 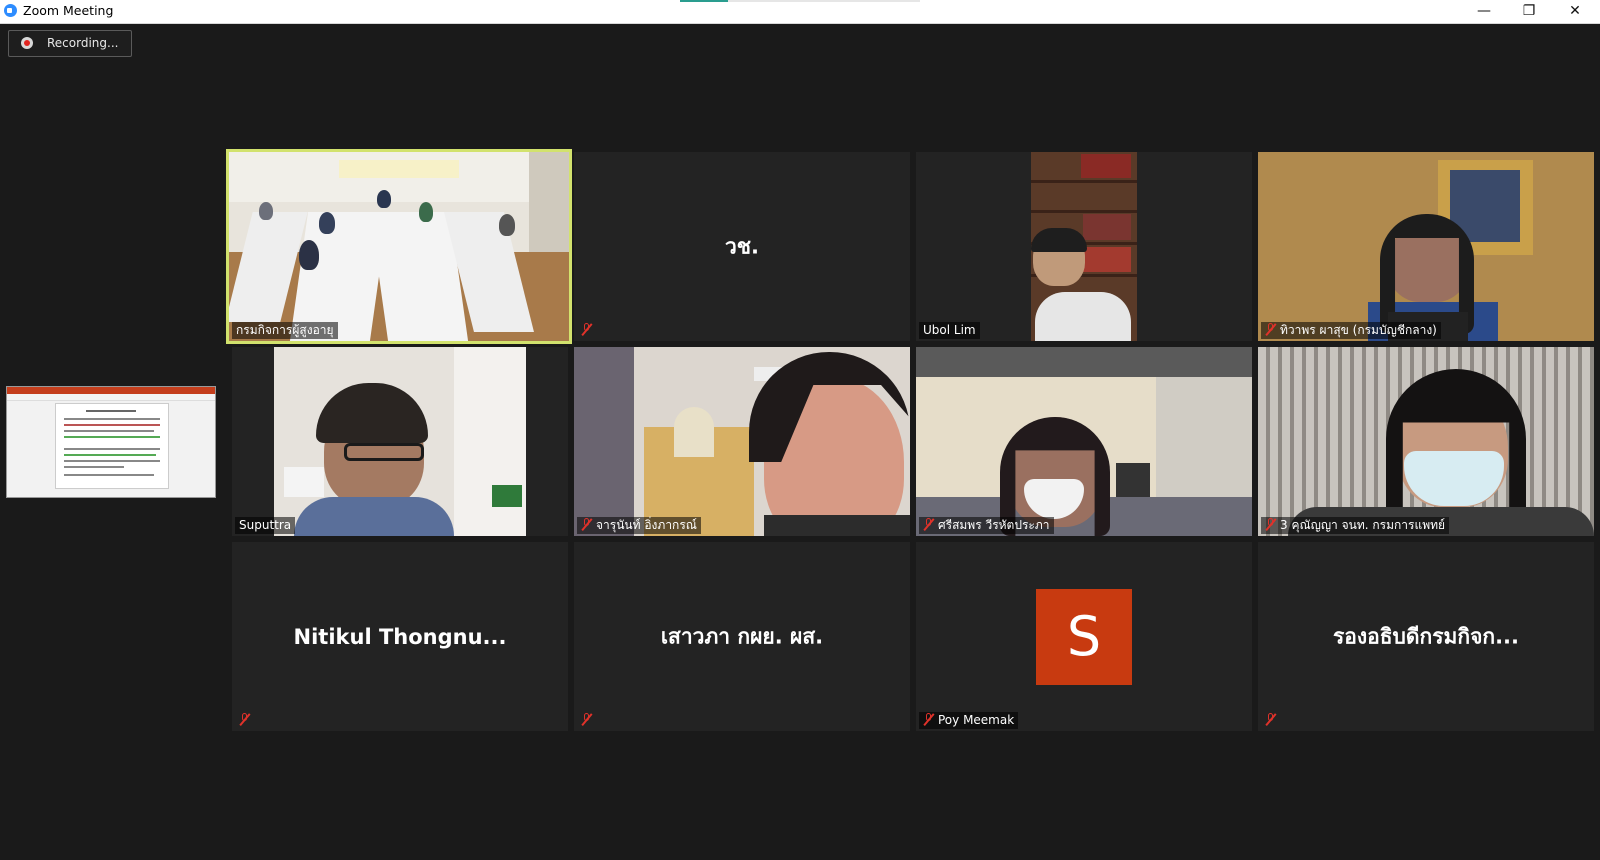 I want to click on restore-button: ❐, so click(x=1529, y=11).